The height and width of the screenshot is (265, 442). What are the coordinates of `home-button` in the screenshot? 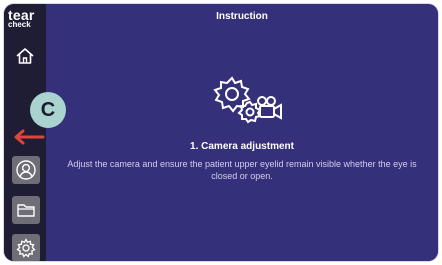 It's located at (25, 56).